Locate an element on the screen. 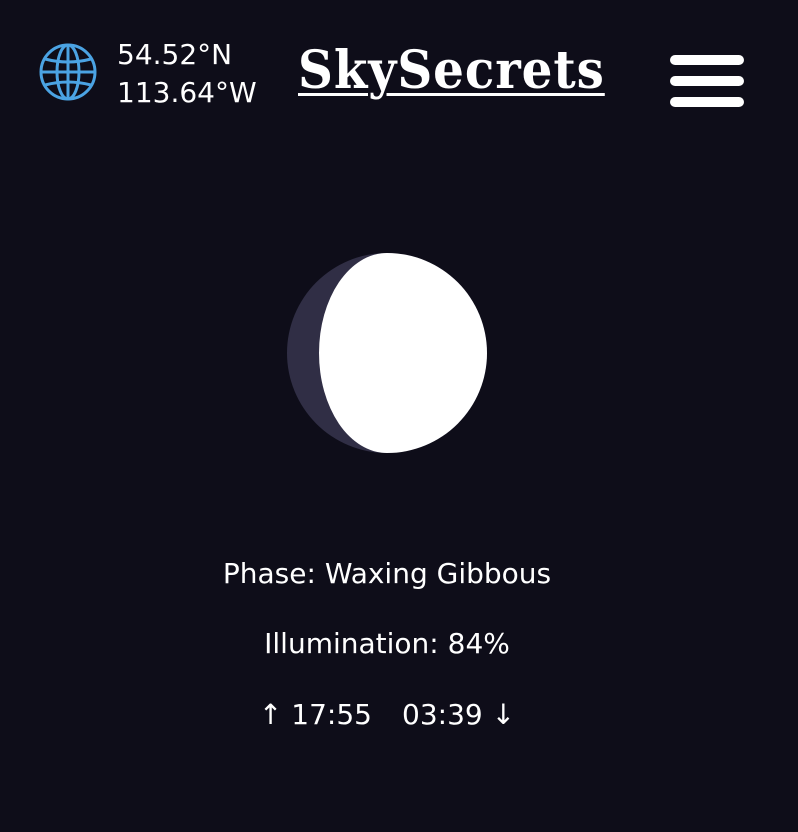  moonset-time: 03:39 is located at coordinates (442, 714).